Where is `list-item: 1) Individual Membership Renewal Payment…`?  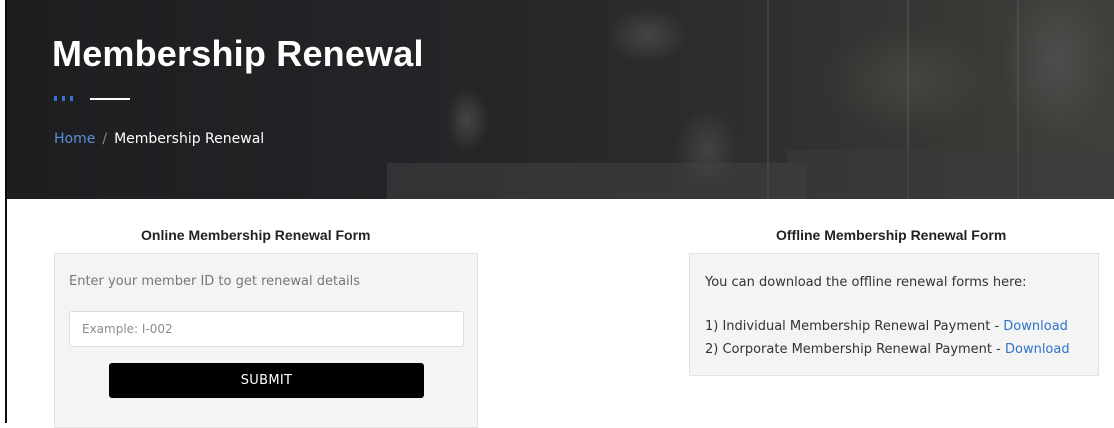
list-item: 1) Individual Membership Renewal Payment… is located at coordinates (886, 326).